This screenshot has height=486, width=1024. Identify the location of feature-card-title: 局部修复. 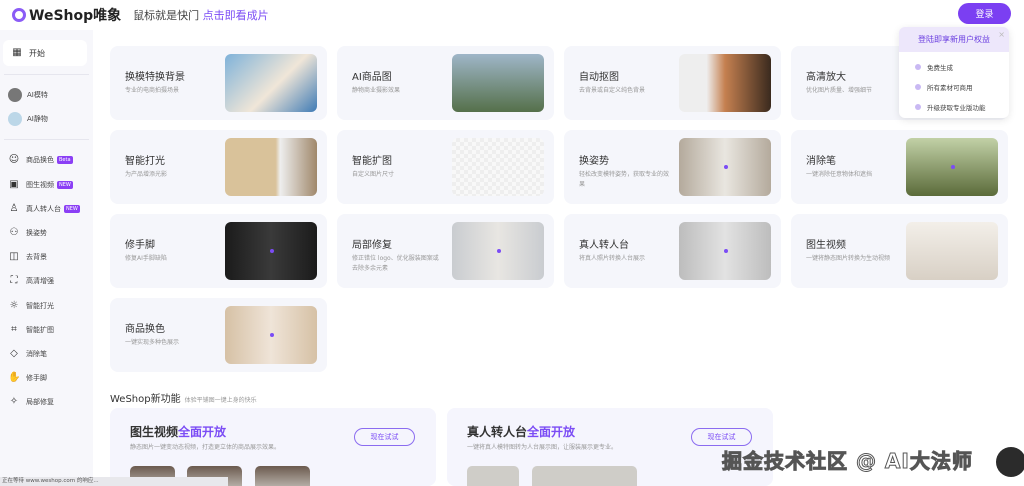
(372, 245).